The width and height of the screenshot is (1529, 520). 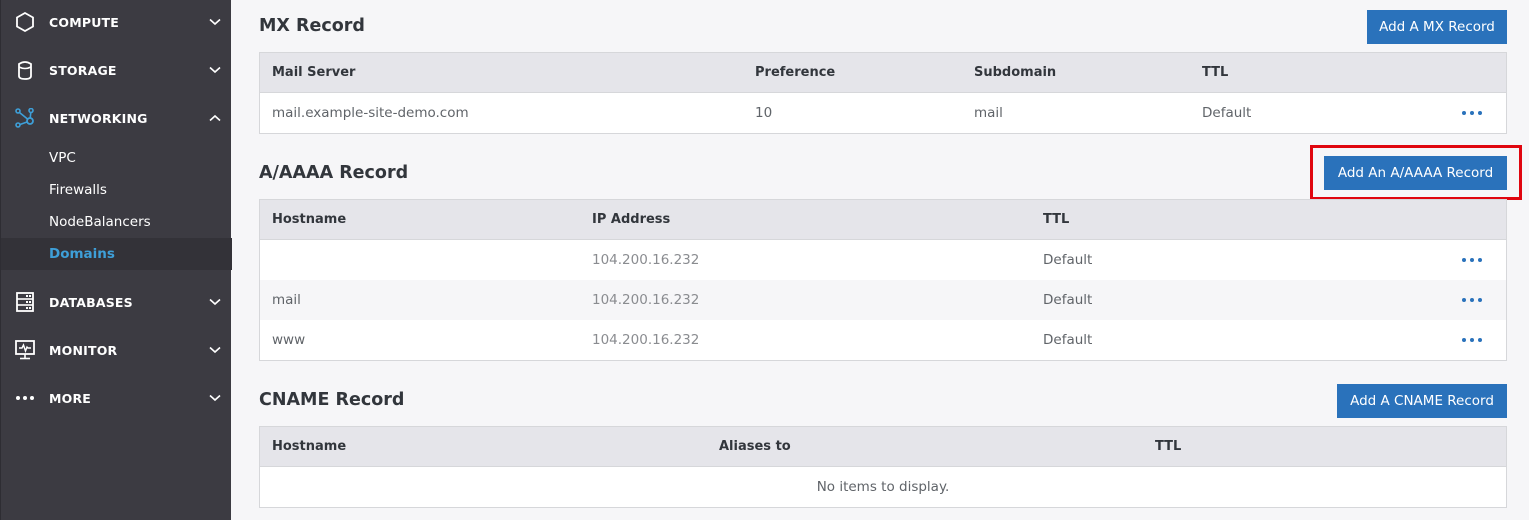 What do you see at coordinates (25, 22) in the screenshot?
I see `hexagon-icon` at bounding box center [25, 22].